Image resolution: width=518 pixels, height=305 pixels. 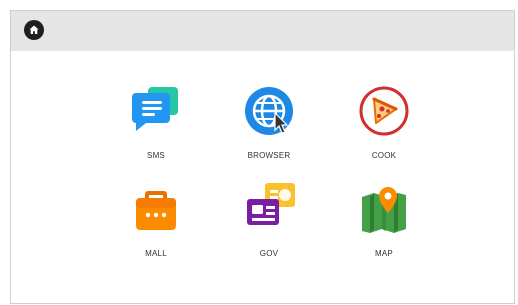 I want to click on pizza-icon, so click(x=384, y=113).